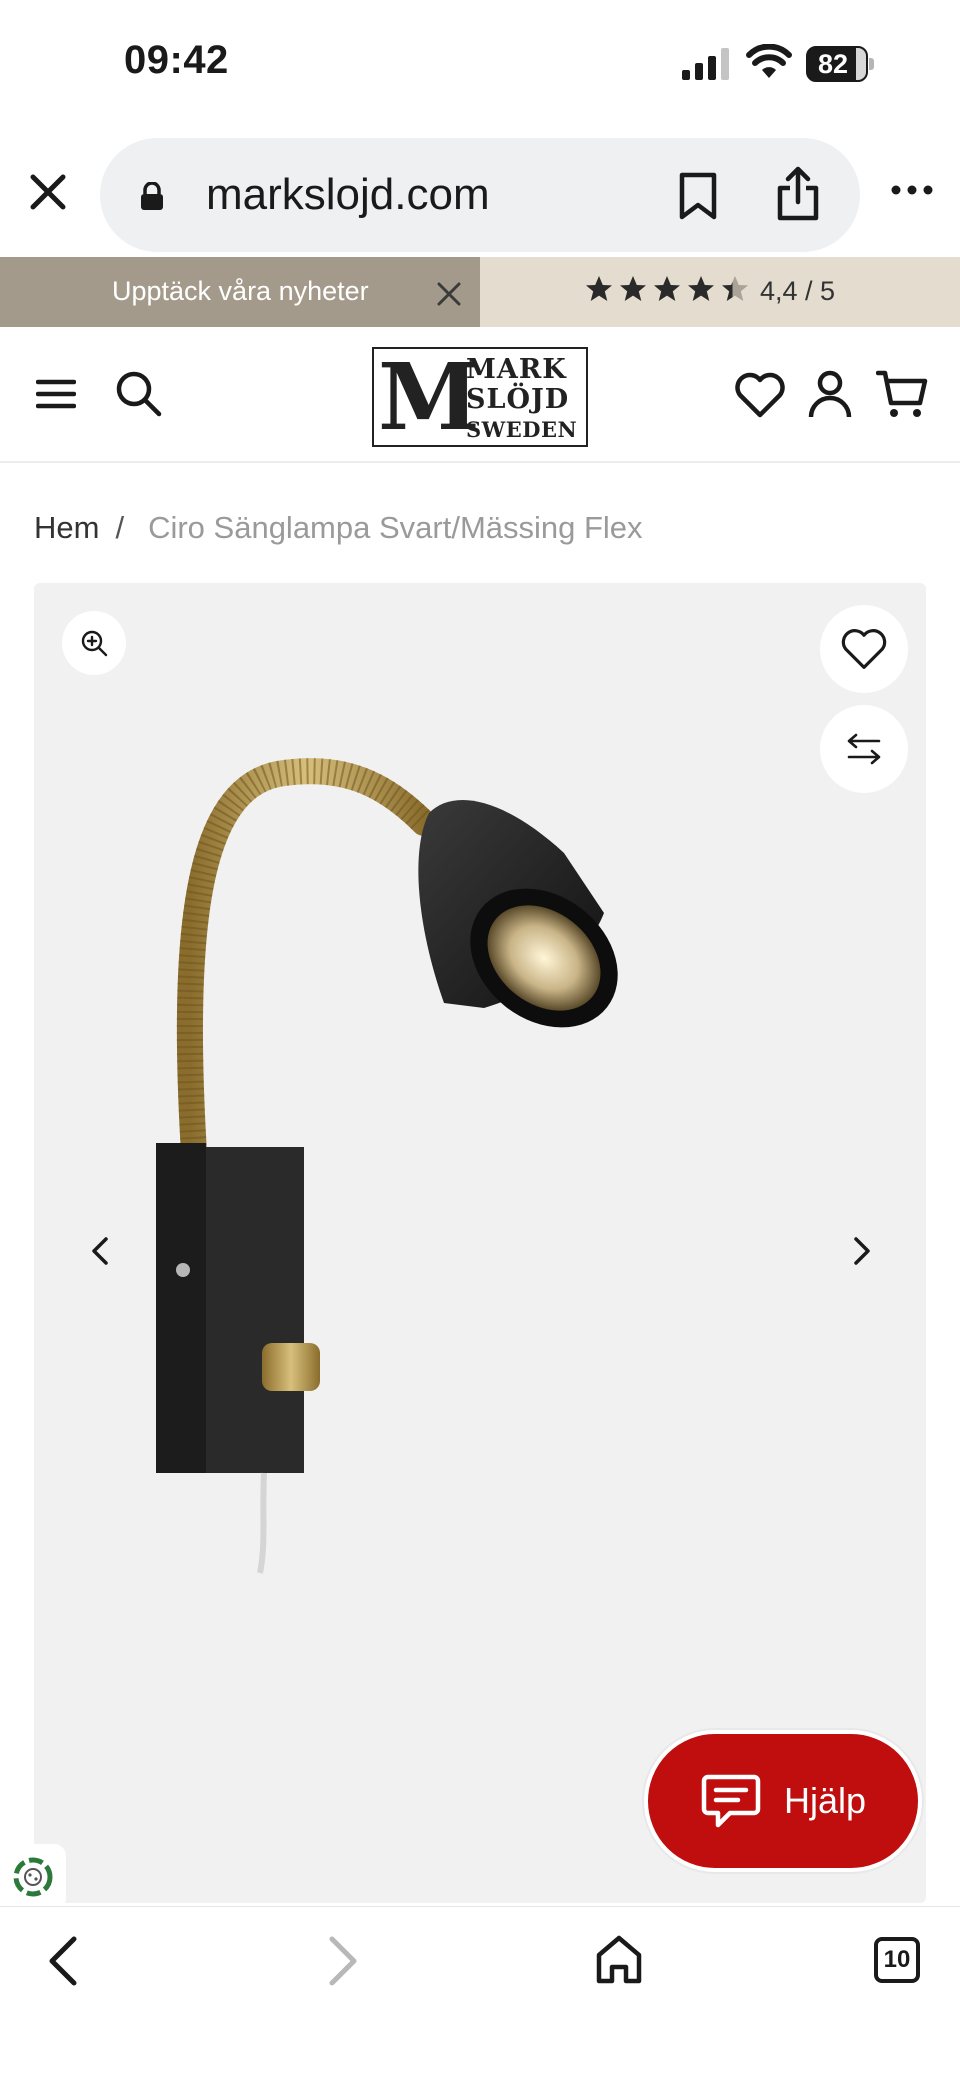  What do you see at coordinates (56, 394) in the screenshot?
I see `hamburger-icon` at bounding box center [56, 394].